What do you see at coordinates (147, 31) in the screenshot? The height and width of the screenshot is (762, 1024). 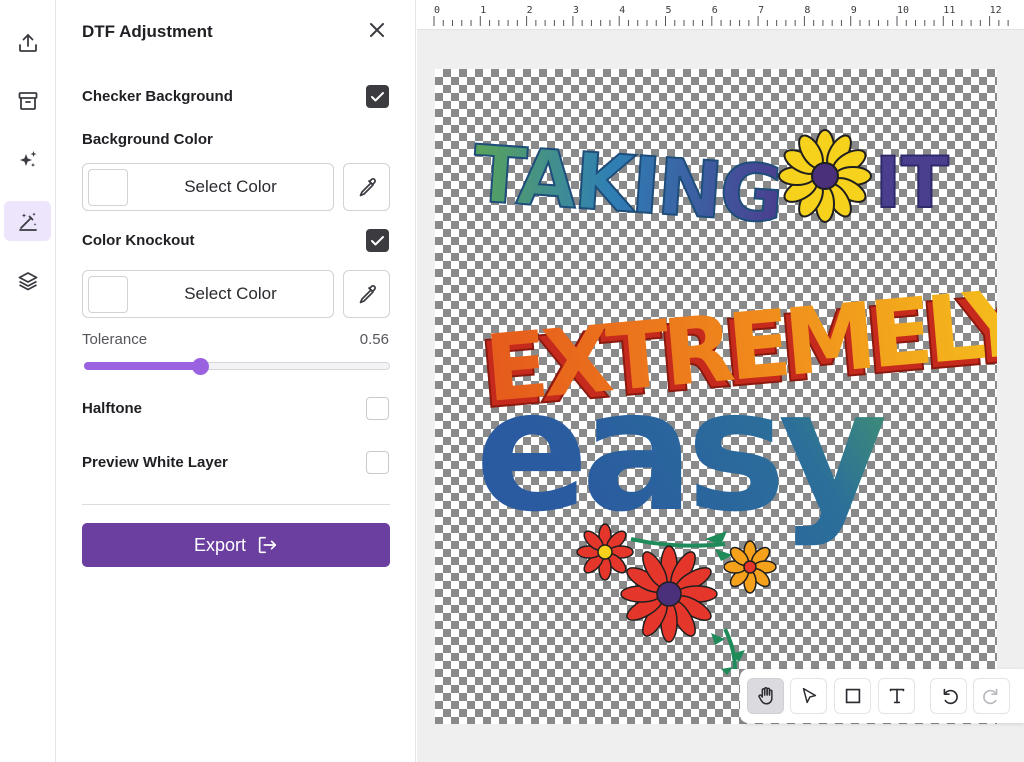 I see `panel-title: DTF Adjustment` at bounding box center [147, 31].